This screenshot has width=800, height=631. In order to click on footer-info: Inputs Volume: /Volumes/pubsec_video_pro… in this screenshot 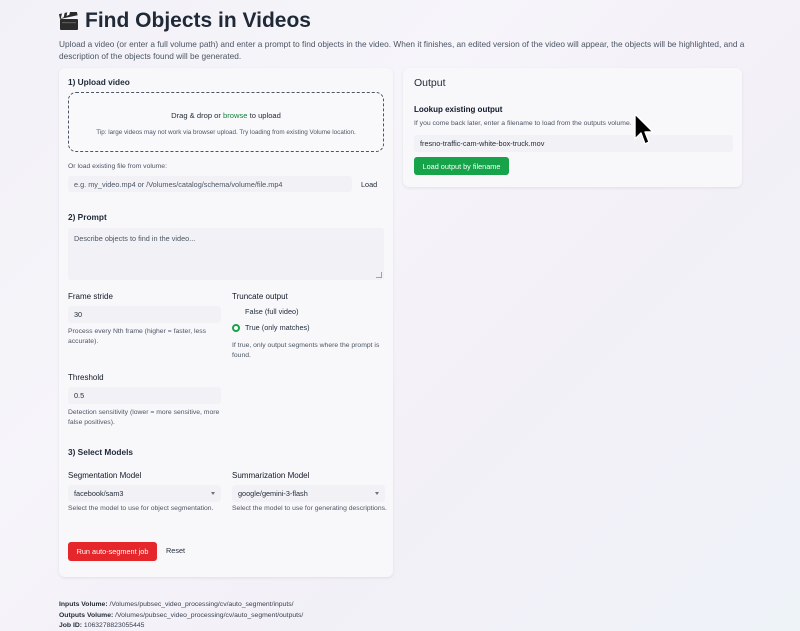, I will do `click(181, 615)`.